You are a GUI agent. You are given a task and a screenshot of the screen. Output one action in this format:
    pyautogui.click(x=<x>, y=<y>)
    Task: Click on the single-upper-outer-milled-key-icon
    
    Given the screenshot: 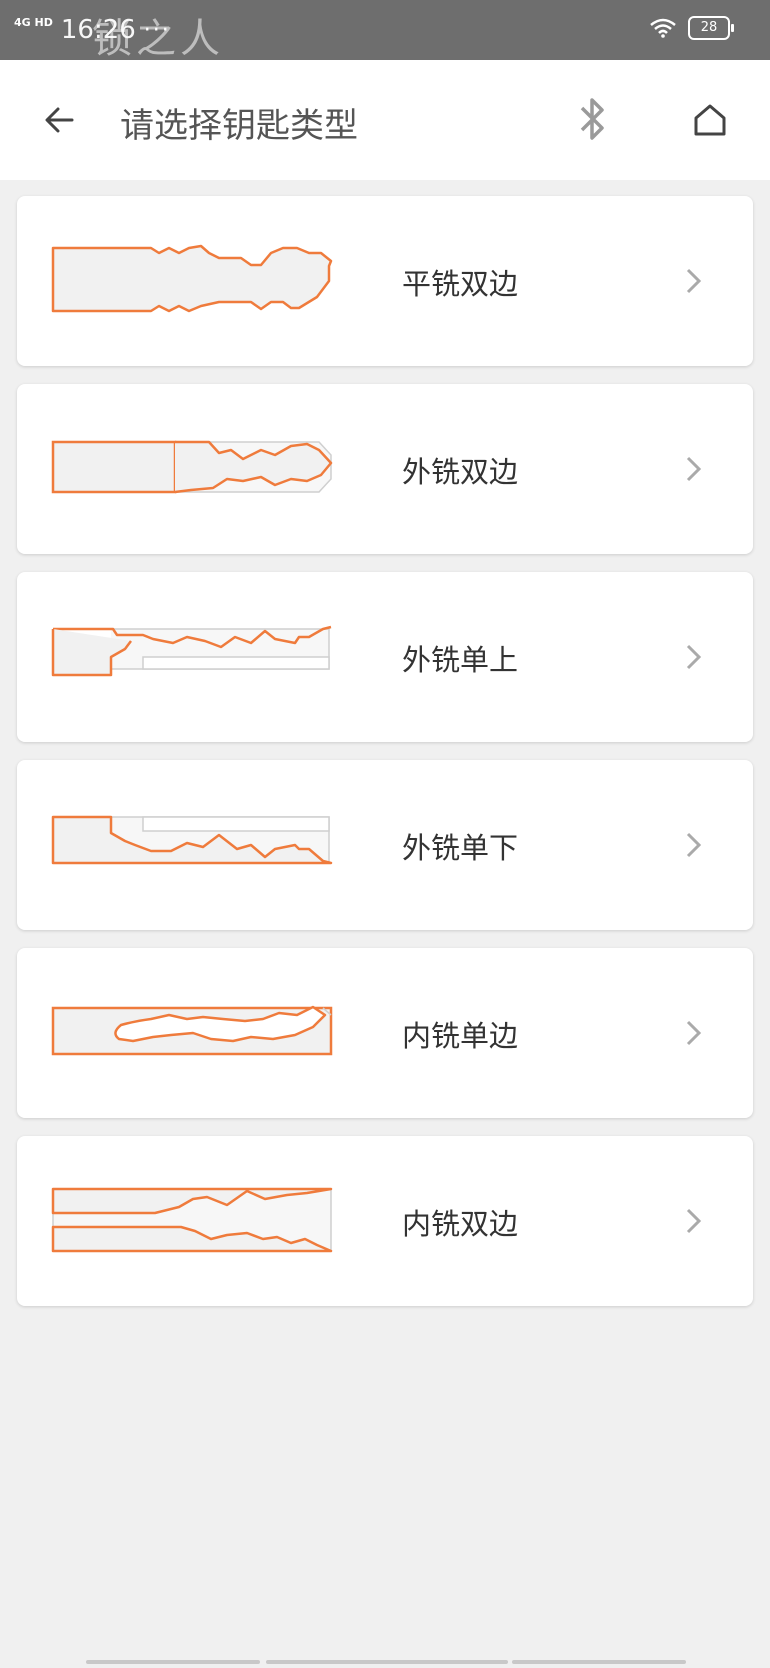 What is the action you would take?
    pyautogui.click(x=191, y=651)
    